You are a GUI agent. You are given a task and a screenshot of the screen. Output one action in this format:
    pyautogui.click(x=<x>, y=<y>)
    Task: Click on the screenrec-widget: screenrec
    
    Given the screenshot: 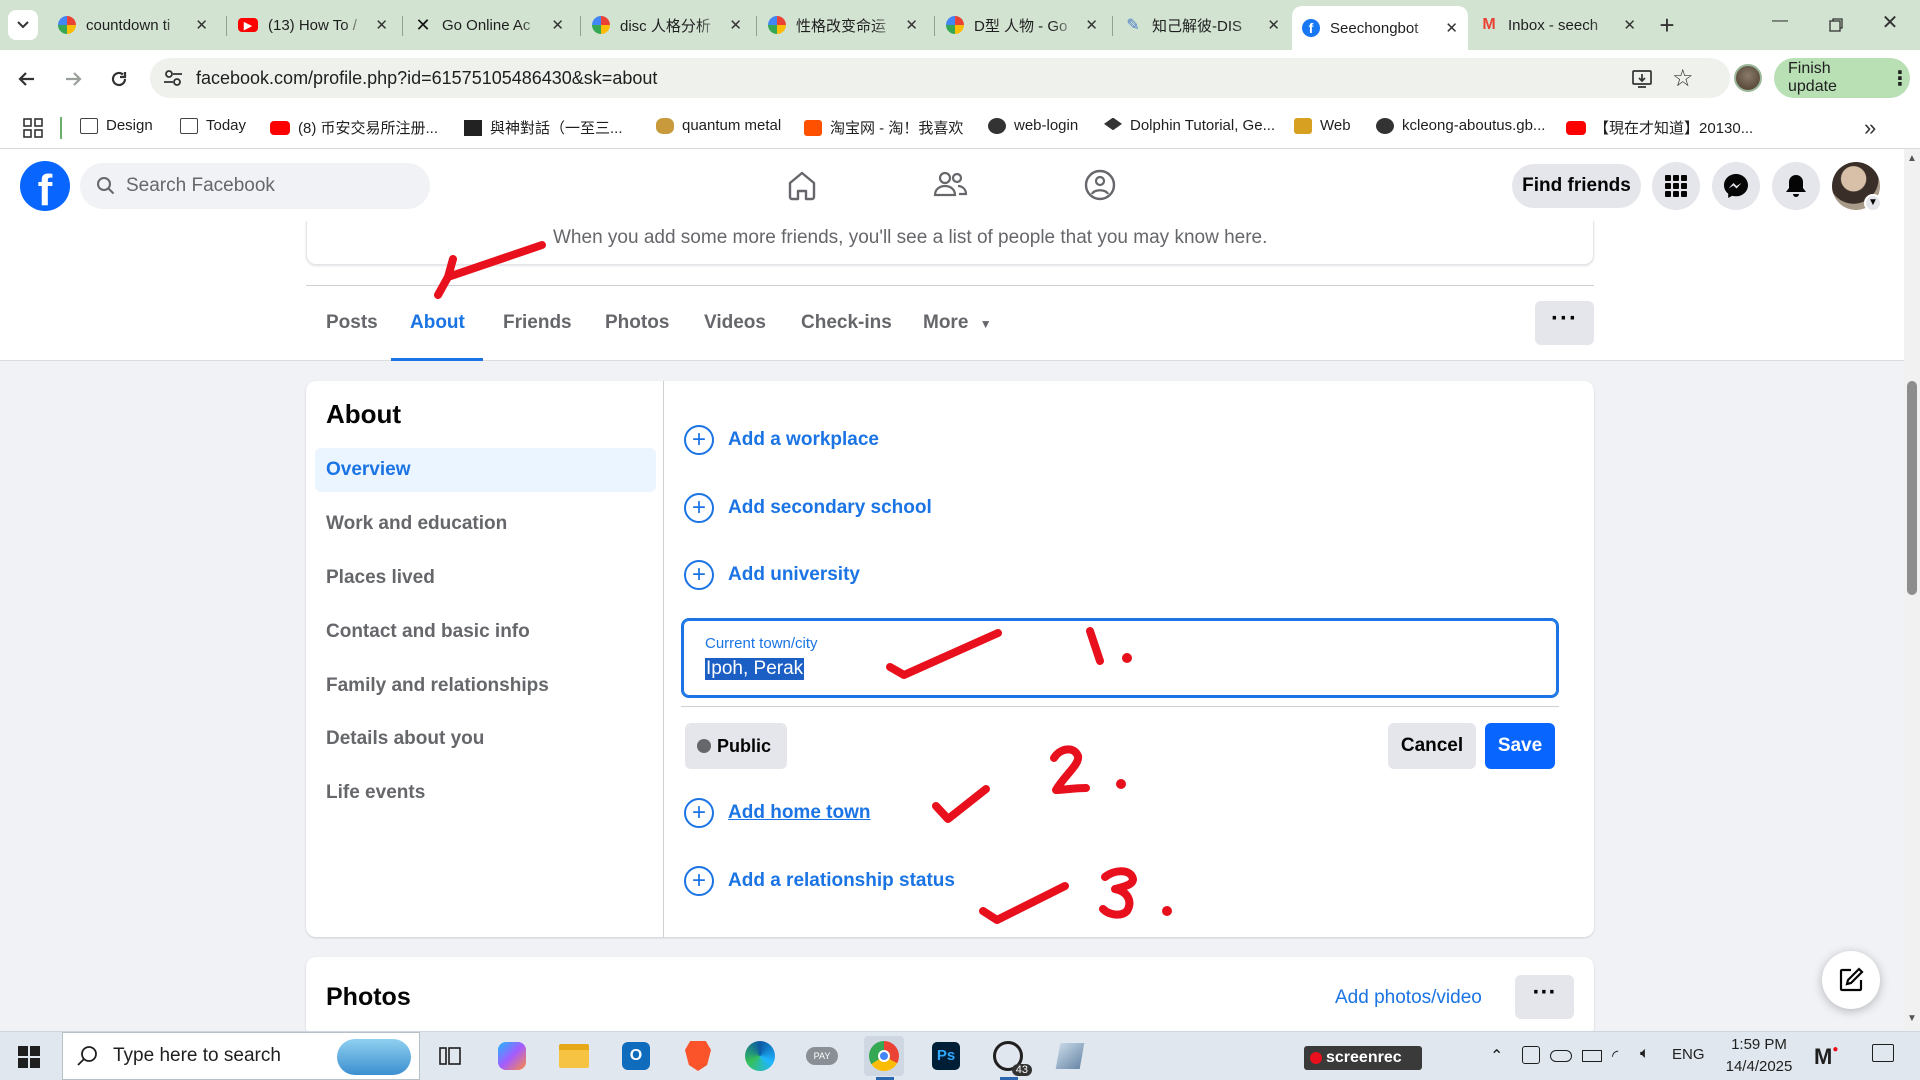 What is the action you would take?
    pyautogui.click(x=1363, y=1058)
    